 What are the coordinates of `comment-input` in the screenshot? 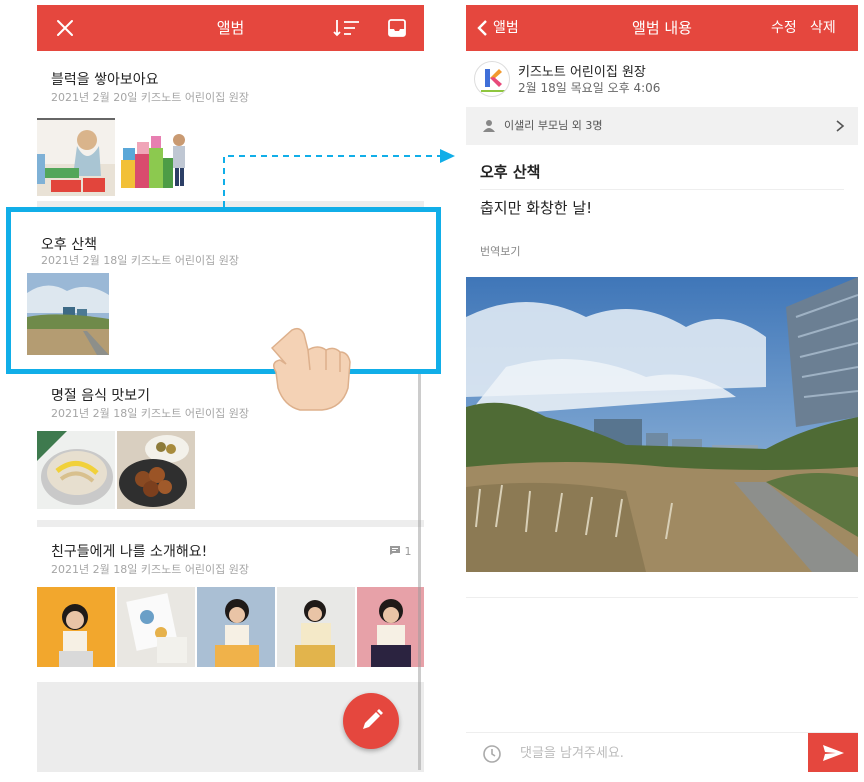 It's located at (660, 753).